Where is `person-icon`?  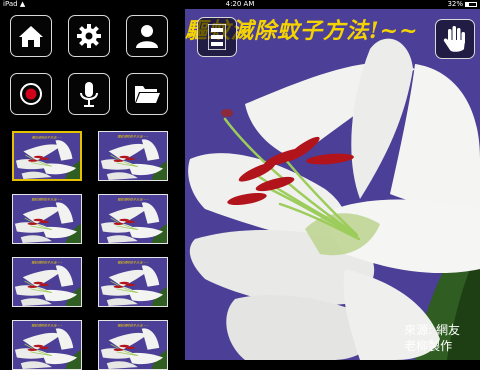
person-icon is located at coordinates (147, 36).